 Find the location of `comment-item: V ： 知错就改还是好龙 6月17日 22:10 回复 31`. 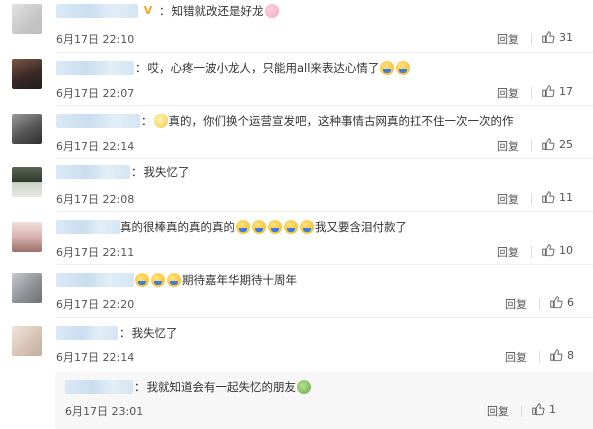

comment-item: V ： 知错就改还是好龙 6月17日 22:10 回复 31 is located at coordinates (296, 26).